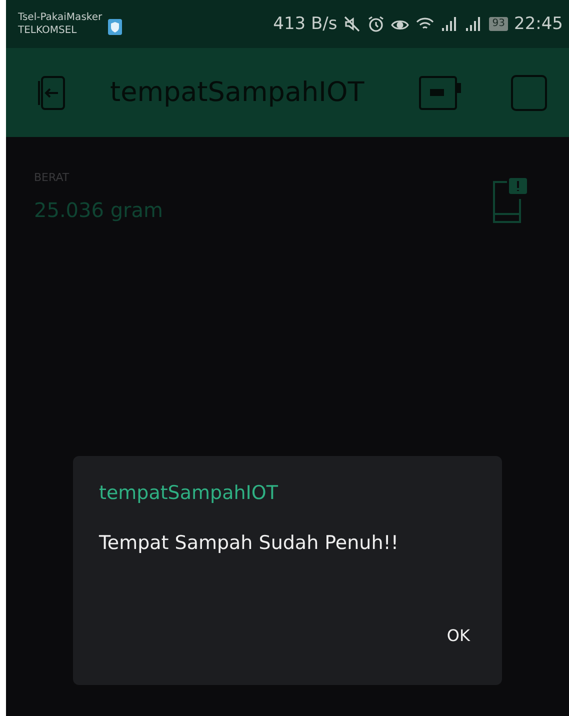 This screenshot has width=569, height=716. Describe the element at coordinates (529, 92) in the screenshot. I see `square-icon` at that location.